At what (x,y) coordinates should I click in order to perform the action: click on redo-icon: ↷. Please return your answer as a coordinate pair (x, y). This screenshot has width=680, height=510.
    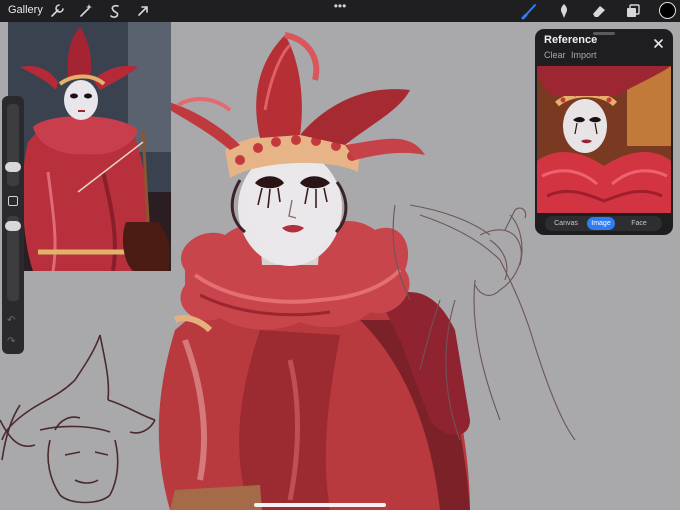
    Looking at the image, I should click on (11, 341).